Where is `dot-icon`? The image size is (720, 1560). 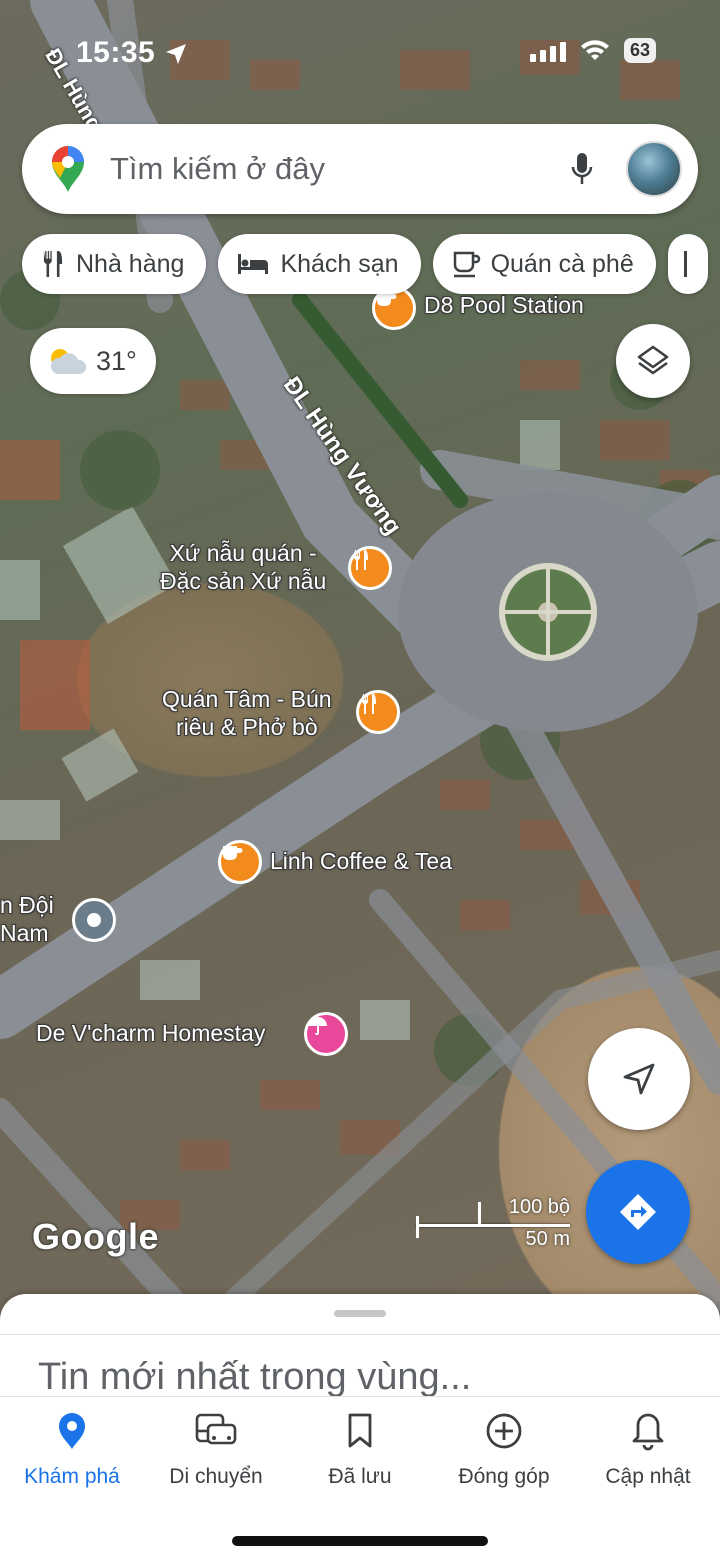 dot-icon is located at coordinates (94, 920).